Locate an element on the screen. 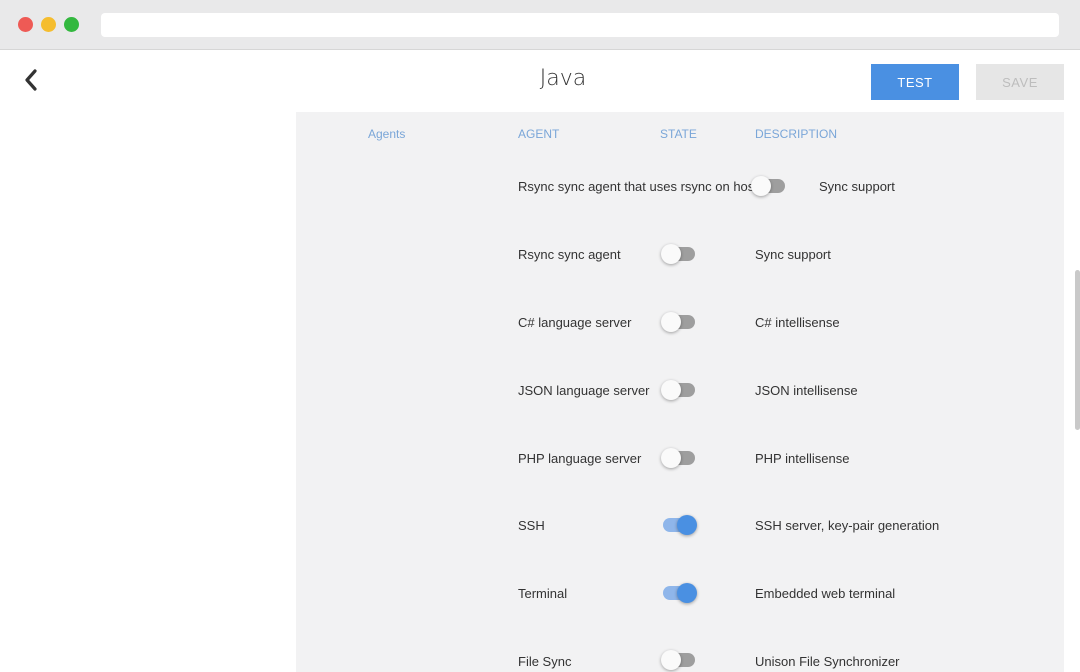  agent-name: Rsync sync agent that uses rsync on host is located at coordinates (638, 186).